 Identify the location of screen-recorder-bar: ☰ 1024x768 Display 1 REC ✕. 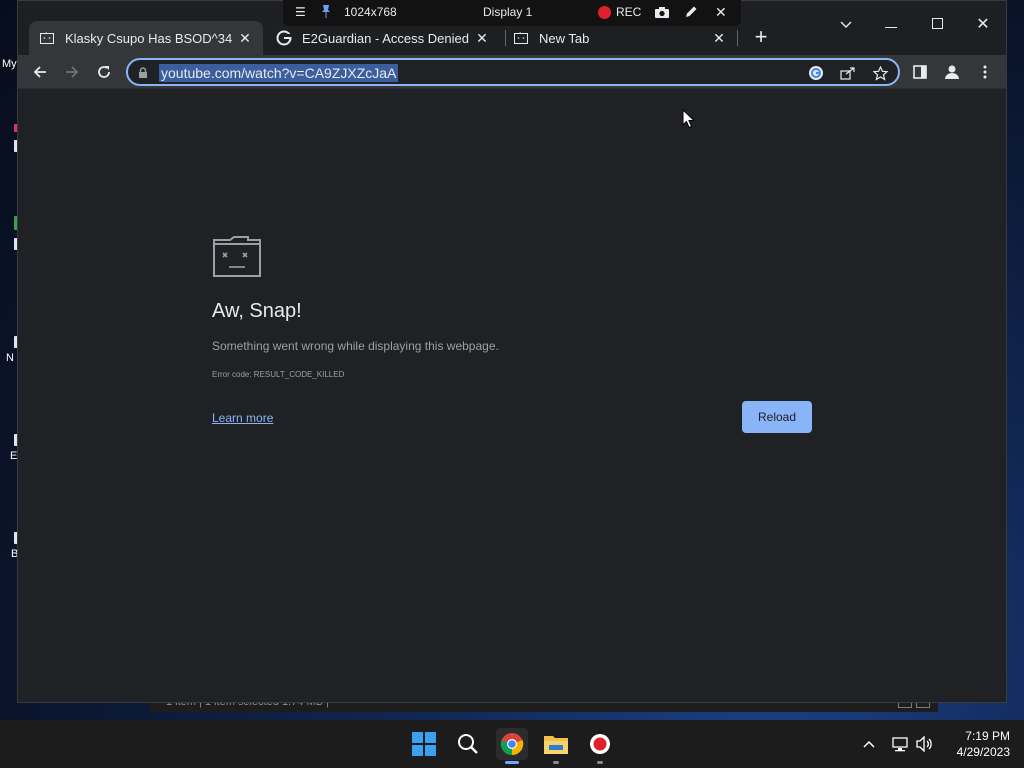
(512, 13).